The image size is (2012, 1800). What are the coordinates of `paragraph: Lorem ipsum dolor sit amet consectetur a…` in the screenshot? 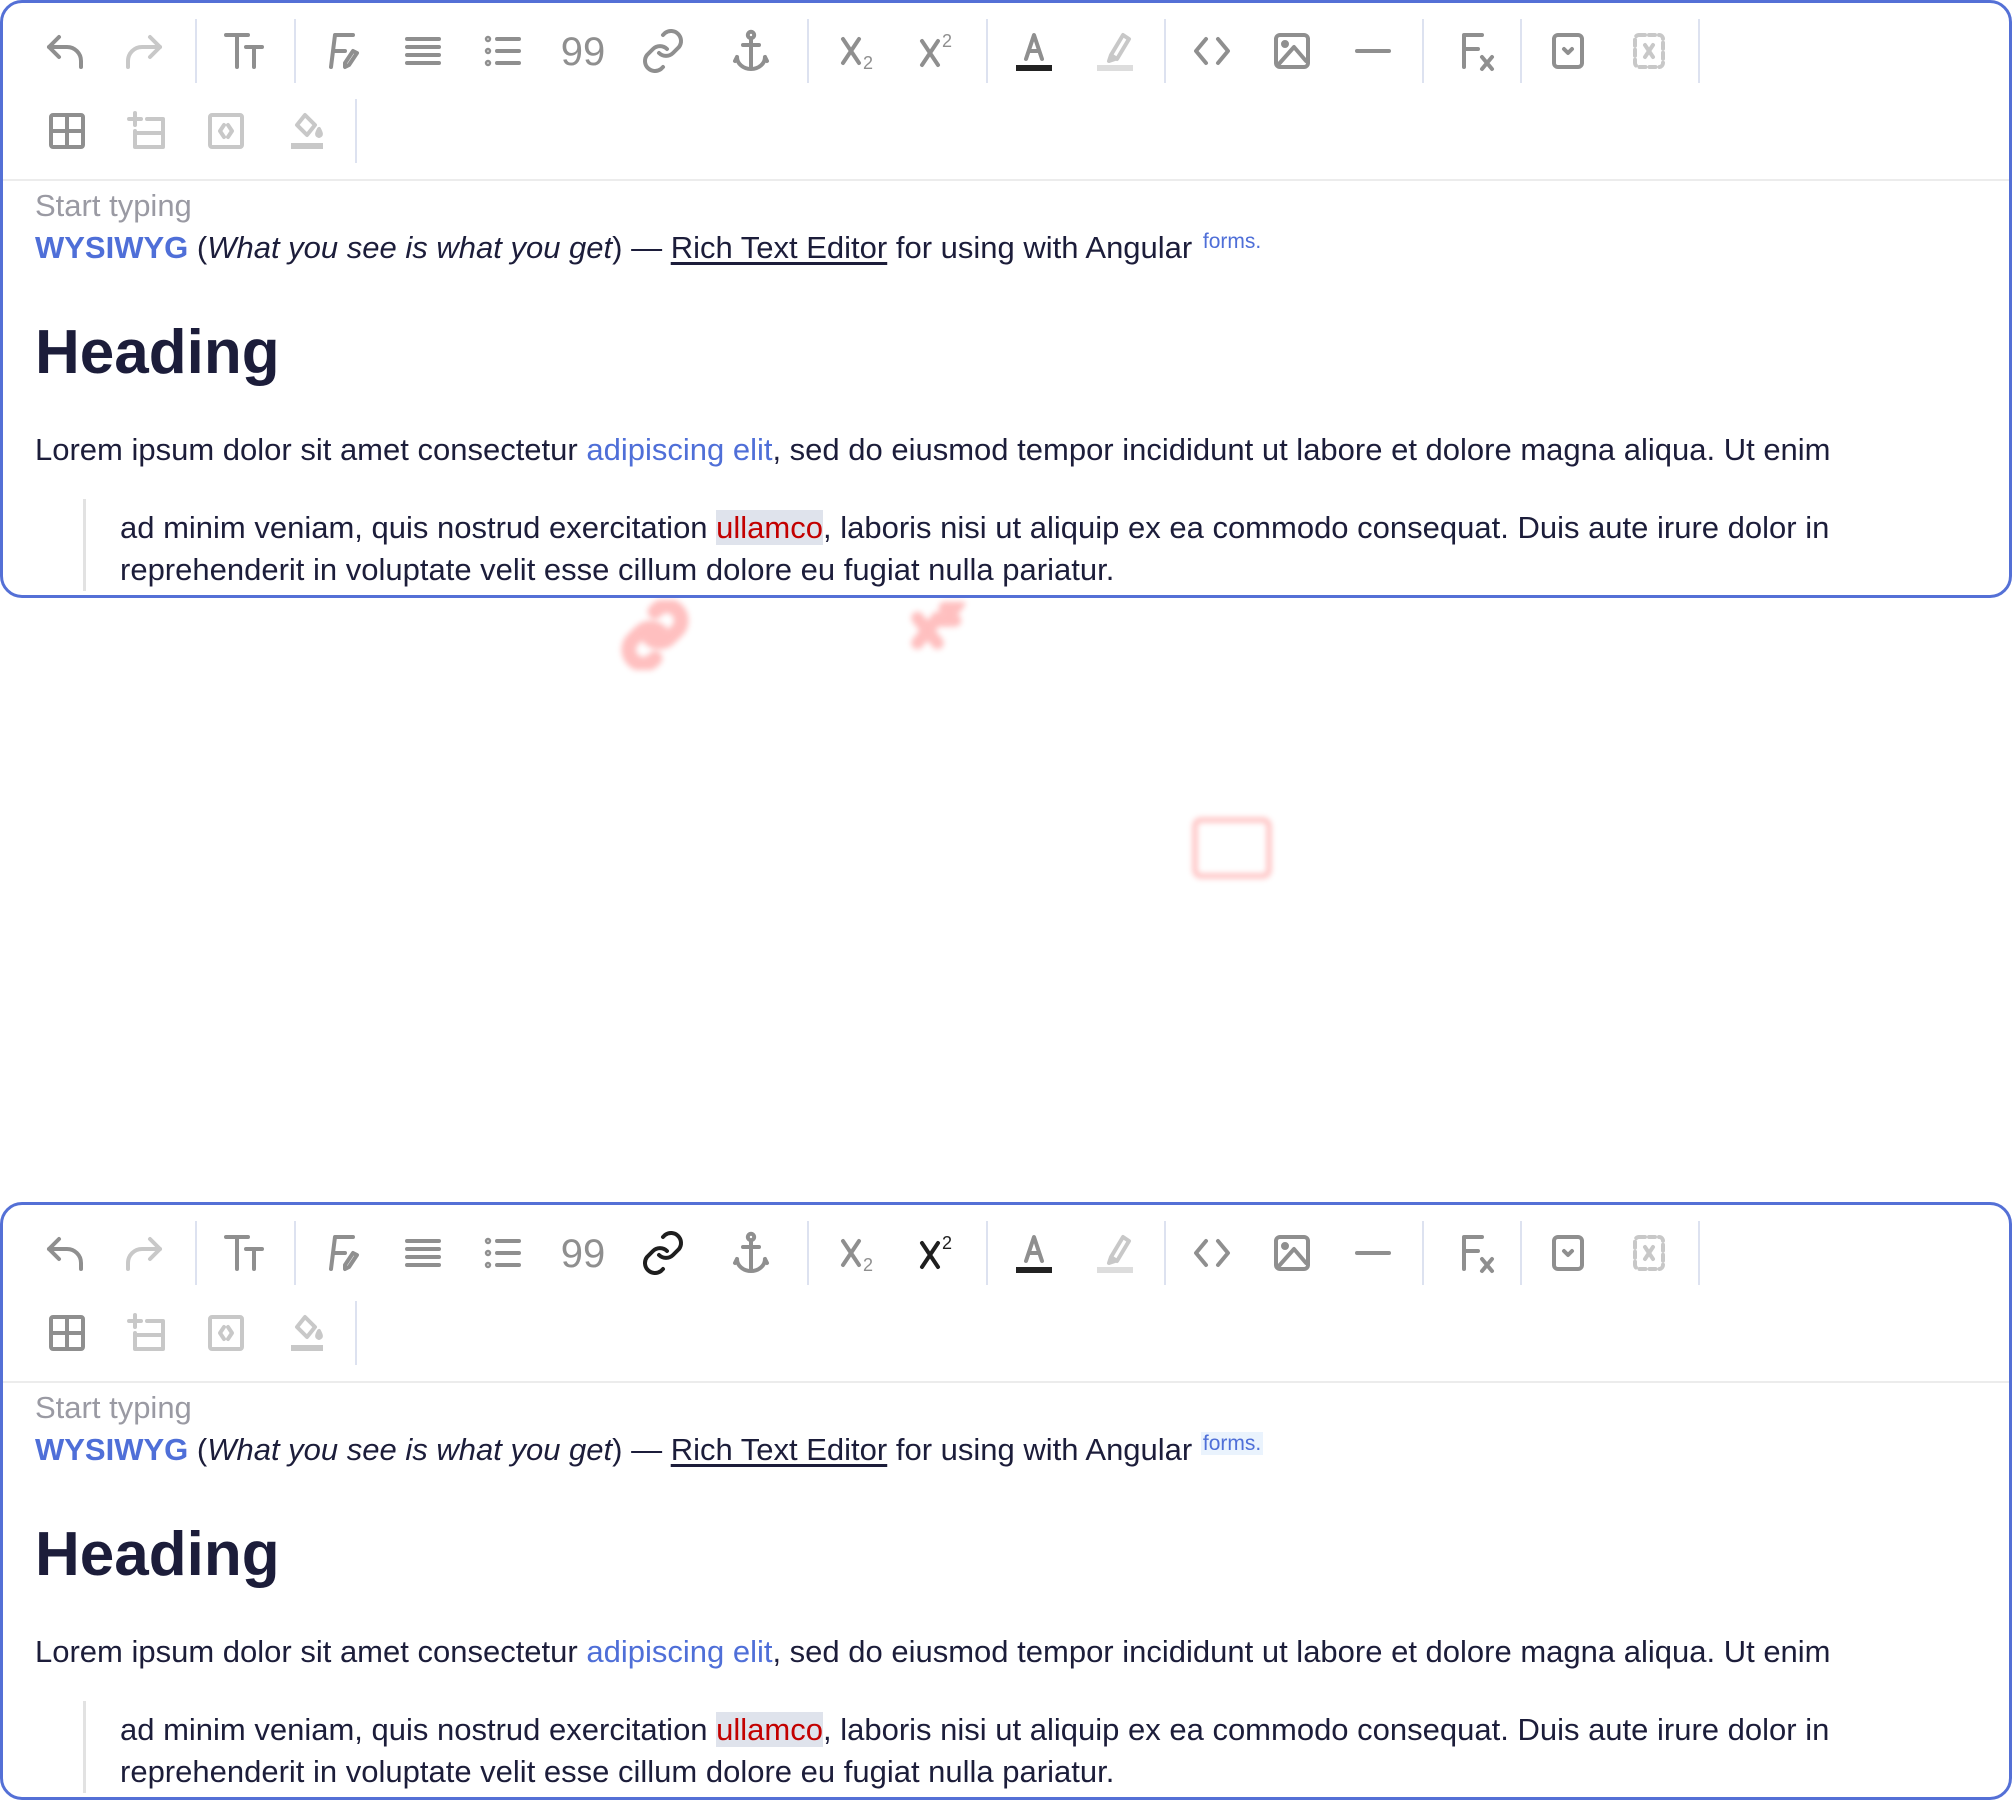 It's located at (1012, 1652).